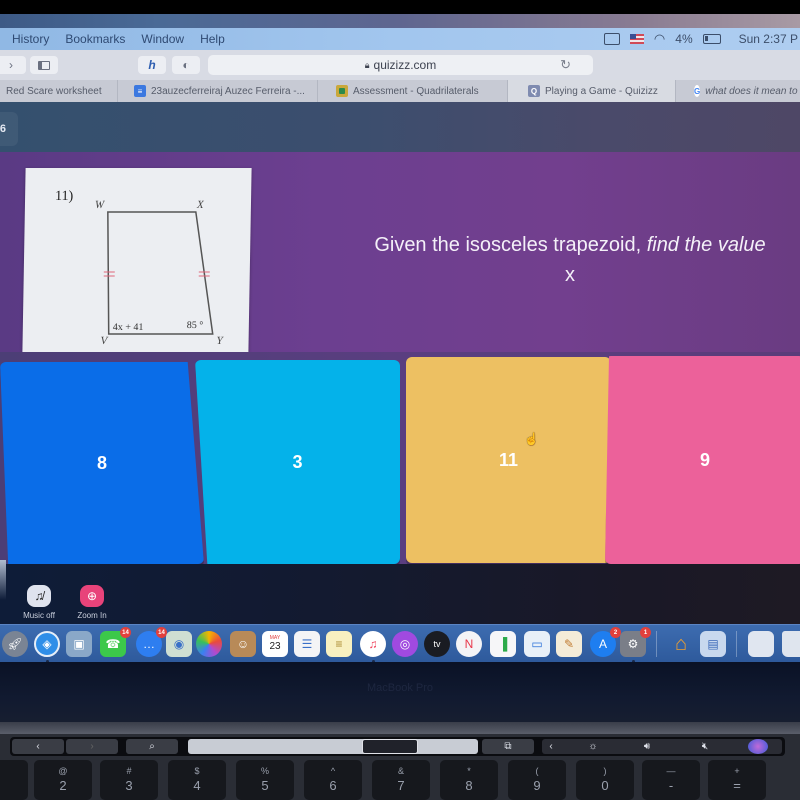 This screenshot has height=800, width=800. Describe the element at coordinates (611, 39) in the screenshot. I see `airplay-icon` at that location.